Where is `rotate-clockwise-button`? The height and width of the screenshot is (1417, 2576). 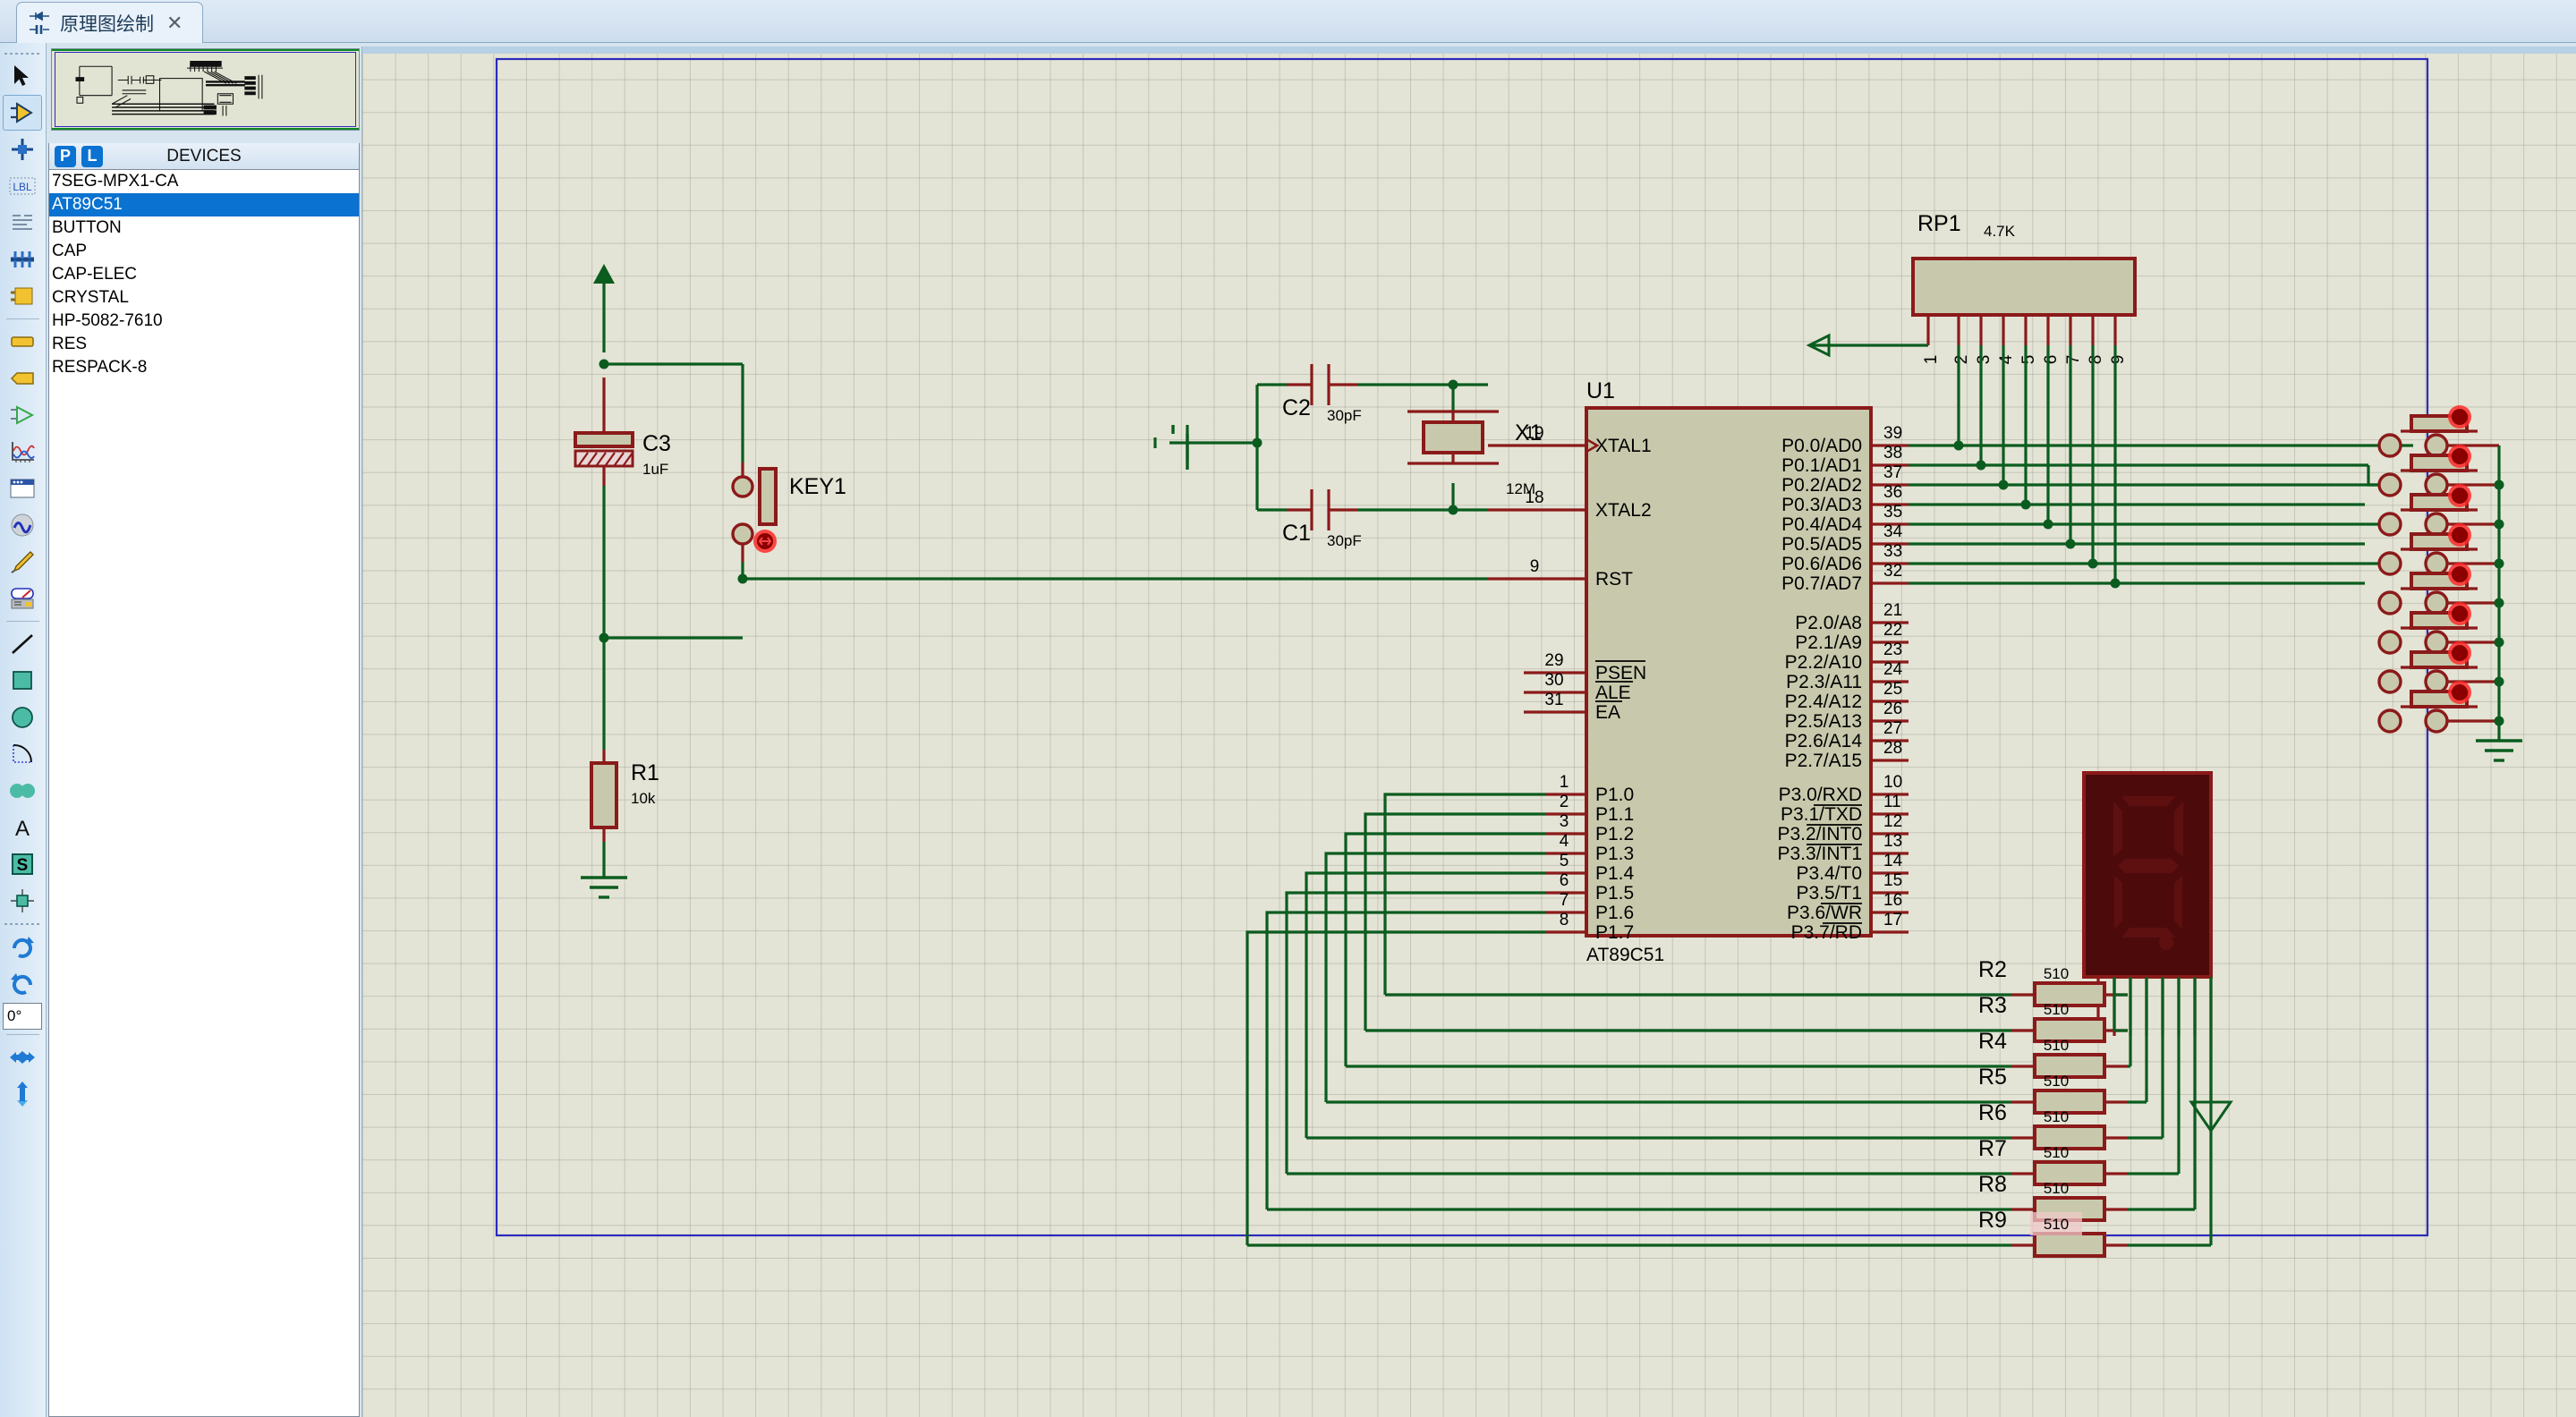
rotate-clockwise-button is located at coordinates (22, 946).